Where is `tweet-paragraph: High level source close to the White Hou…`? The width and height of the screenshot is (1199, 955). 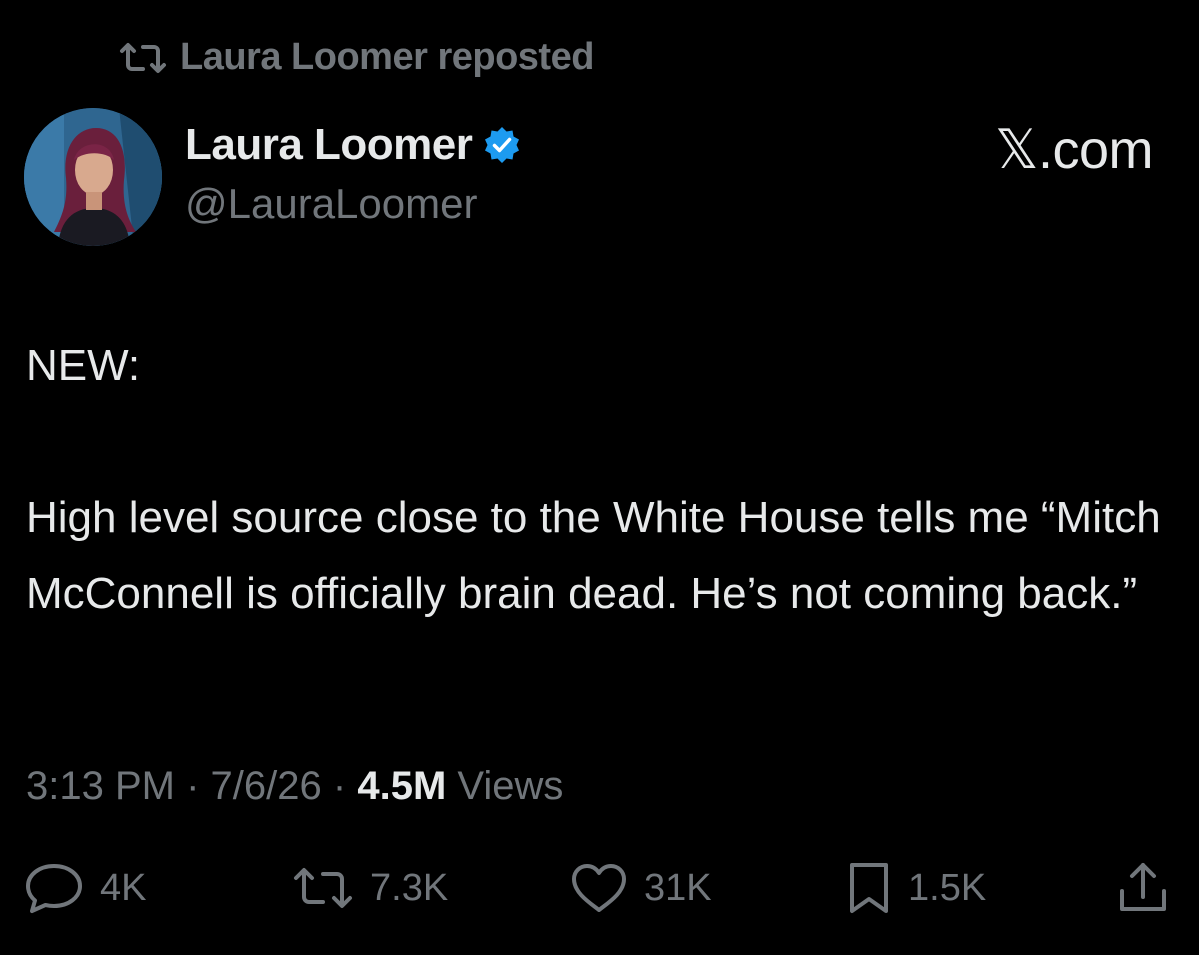
tweet-paragraph: High level source close to the White Hou… is located at coordinates (599, 555).